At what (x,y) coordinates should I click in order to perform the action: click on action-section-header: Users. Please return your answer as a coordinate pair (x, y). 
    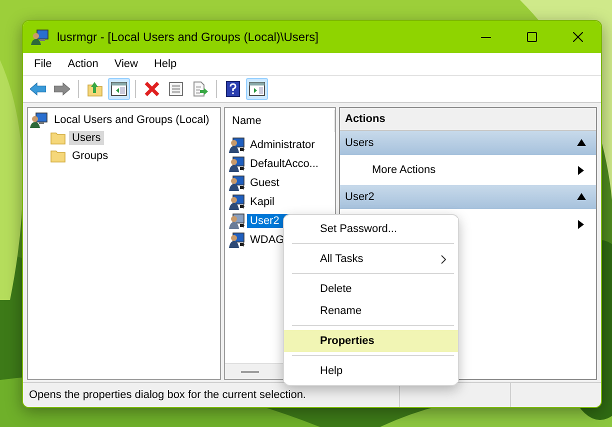
    Looking at the image, I should click on (468, 143).